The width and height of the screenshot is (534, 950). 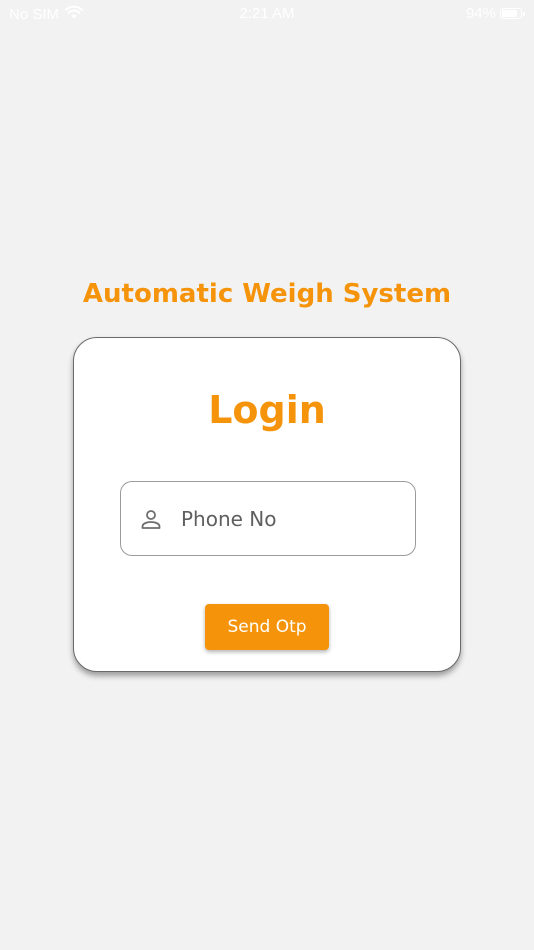 I want to click on battery-icon, so click(x=512, y=13).